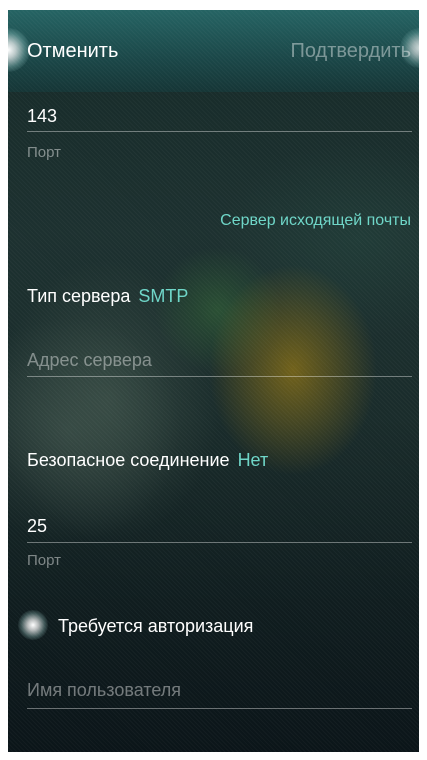 This screenshot has width=427, height=760. Describe the element at coordinates (104, 690) in the screenshot. I see `username-input: Имя пользователя` at that location.